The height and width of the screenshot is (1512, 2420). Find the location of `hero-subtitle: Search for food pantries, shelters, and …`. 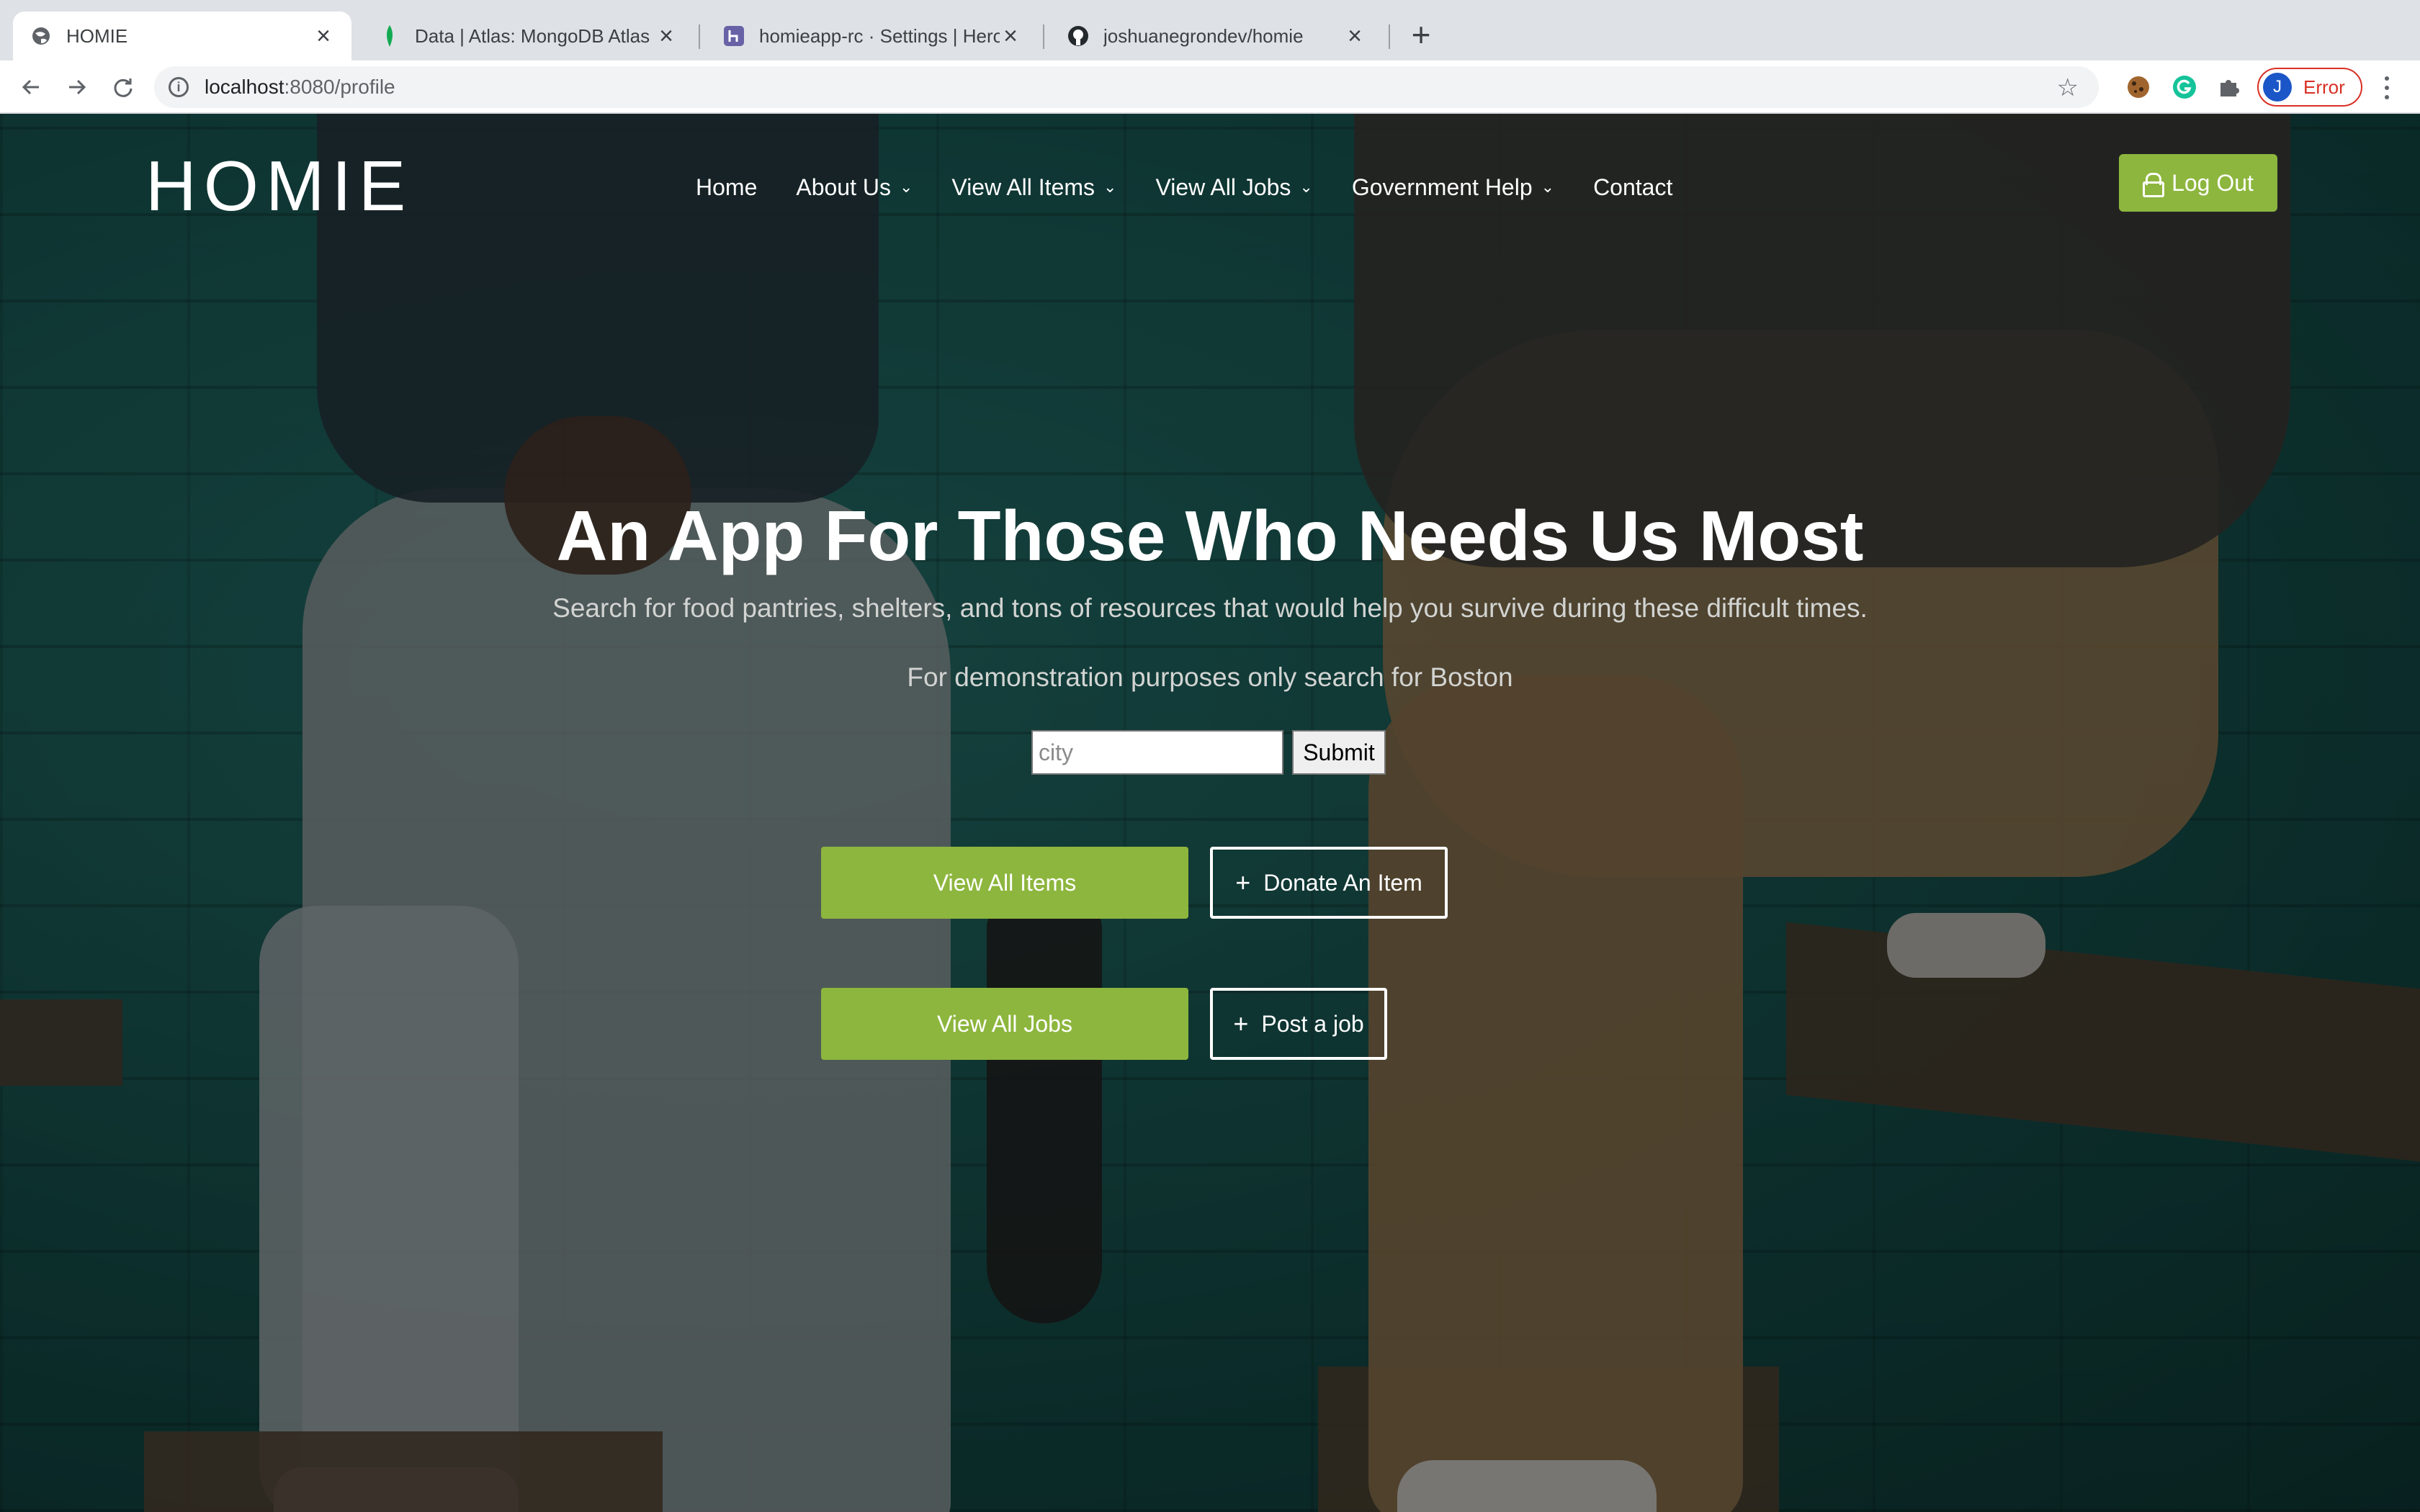

hero-subtitle: Search for food pantries, shelters, and … is located at coordinates (1210, 608).